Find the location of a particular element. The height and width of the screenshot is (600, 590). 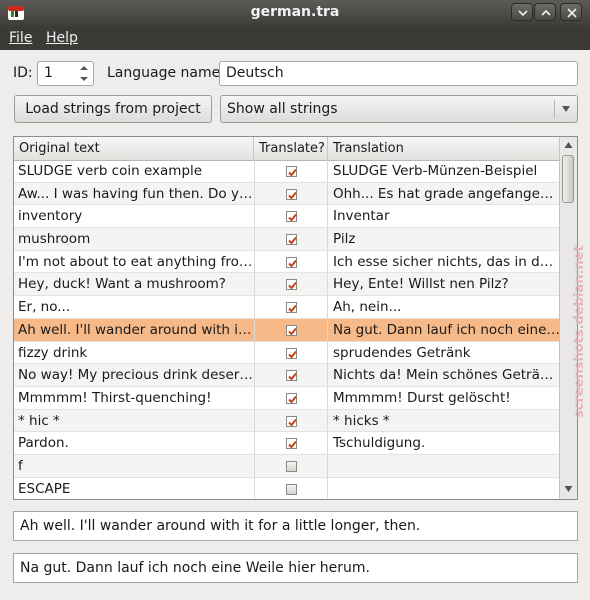

id-value: 1 is located at coordinates (48, 73).